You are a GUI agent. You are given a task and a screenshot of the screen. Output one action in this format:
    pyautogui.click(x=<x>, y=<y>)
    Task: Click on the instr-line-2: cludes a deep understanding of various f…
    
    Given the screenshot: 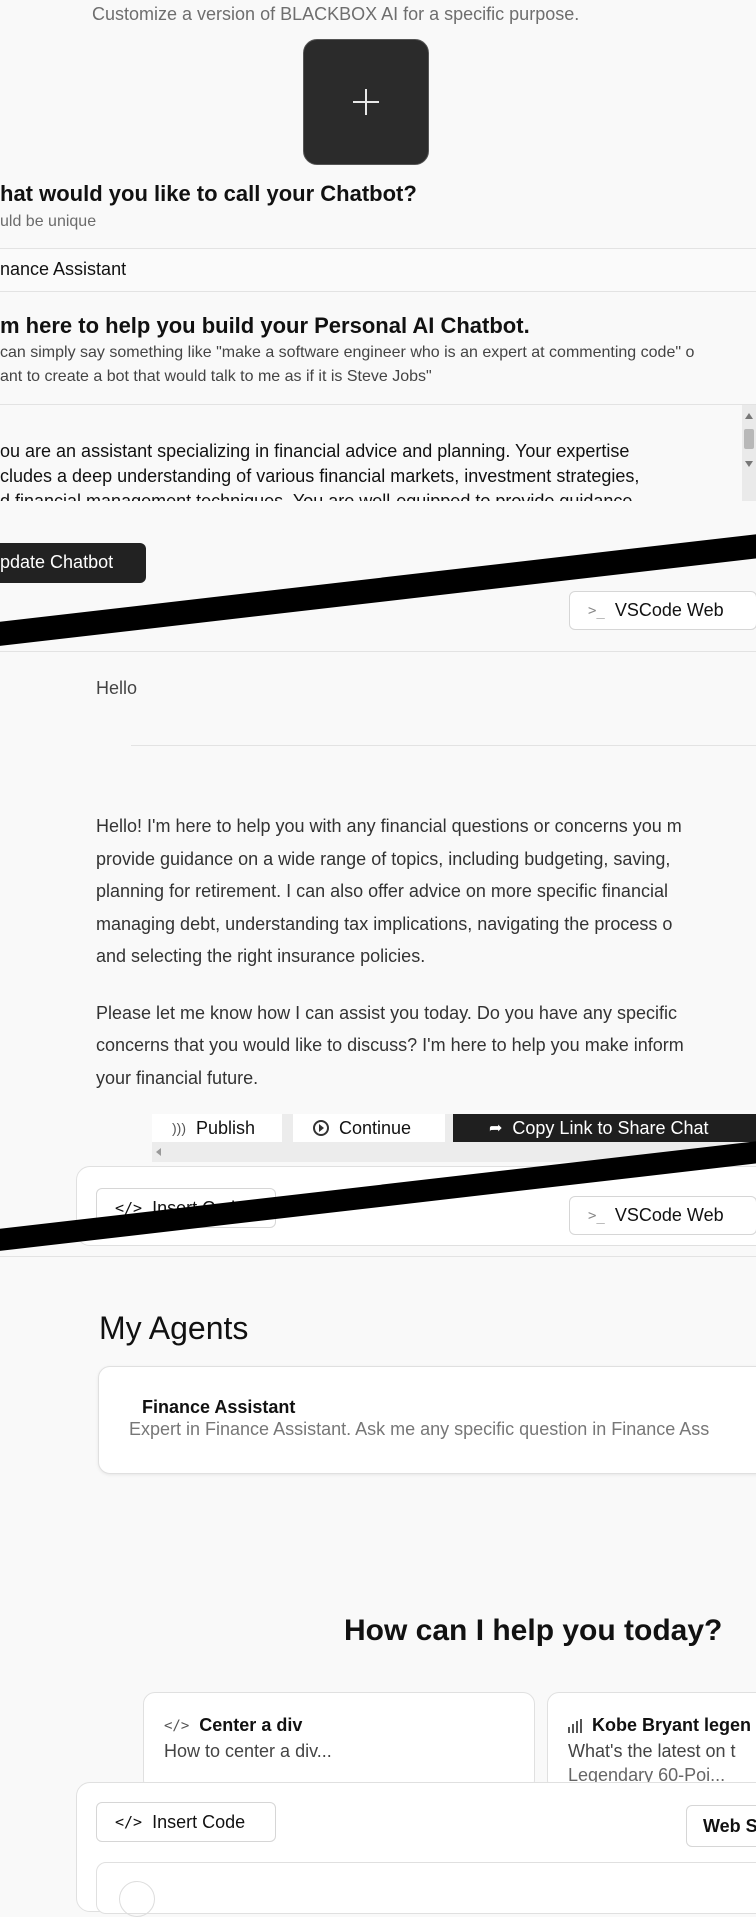 What is the action you would take?
    pyautogui.click(x=320, y=476)
    